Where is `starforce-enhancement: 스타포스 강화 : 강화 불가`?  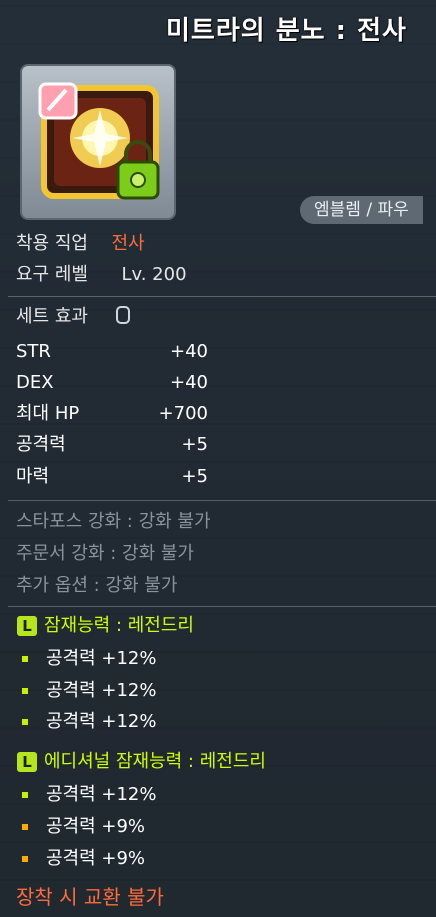 starforce-enhancement: 스타포스 강화 : 강화 불가 is located at coordinates (113, 521).